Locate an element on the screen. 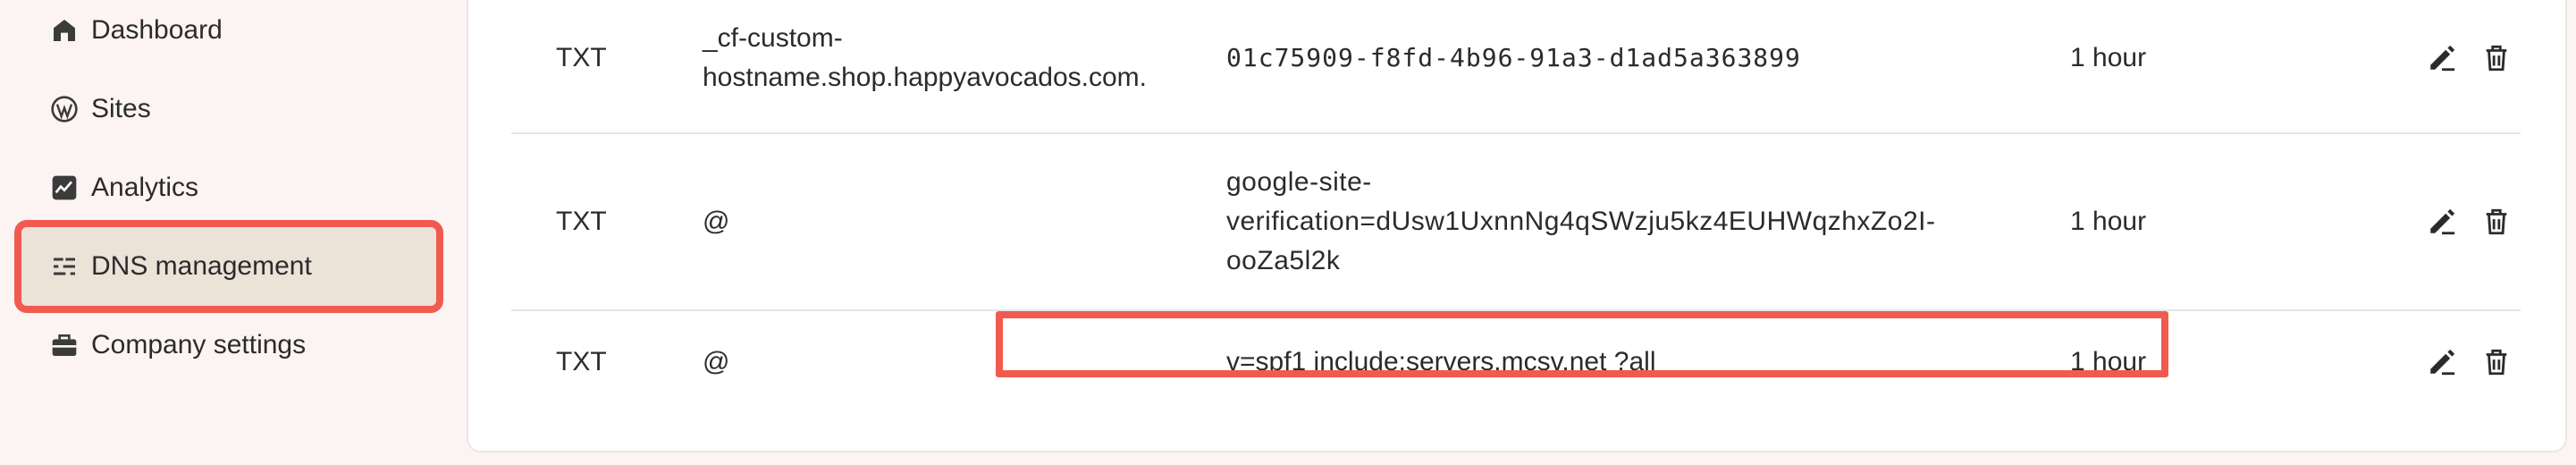  sidebar-item-dashboard: Dashboard is located at coordinates (229, 35).